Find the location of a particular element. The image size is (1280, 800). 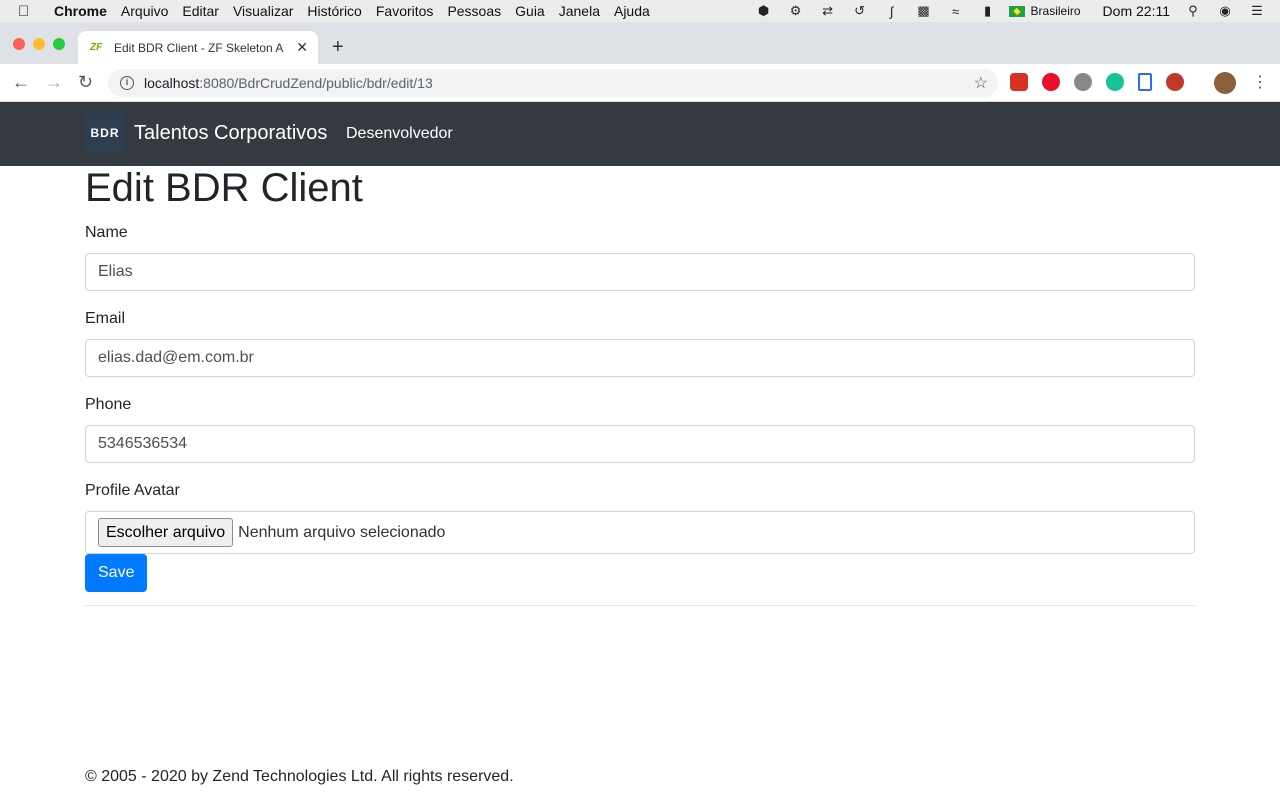

reload-icon: ↻ is located at coordinates (85, 82).